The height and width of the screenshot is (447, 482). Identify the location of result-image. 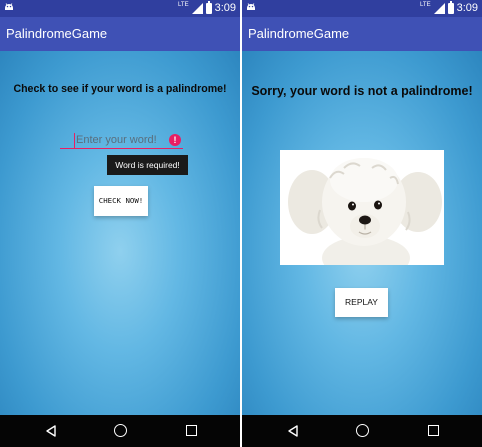
(362, 207).